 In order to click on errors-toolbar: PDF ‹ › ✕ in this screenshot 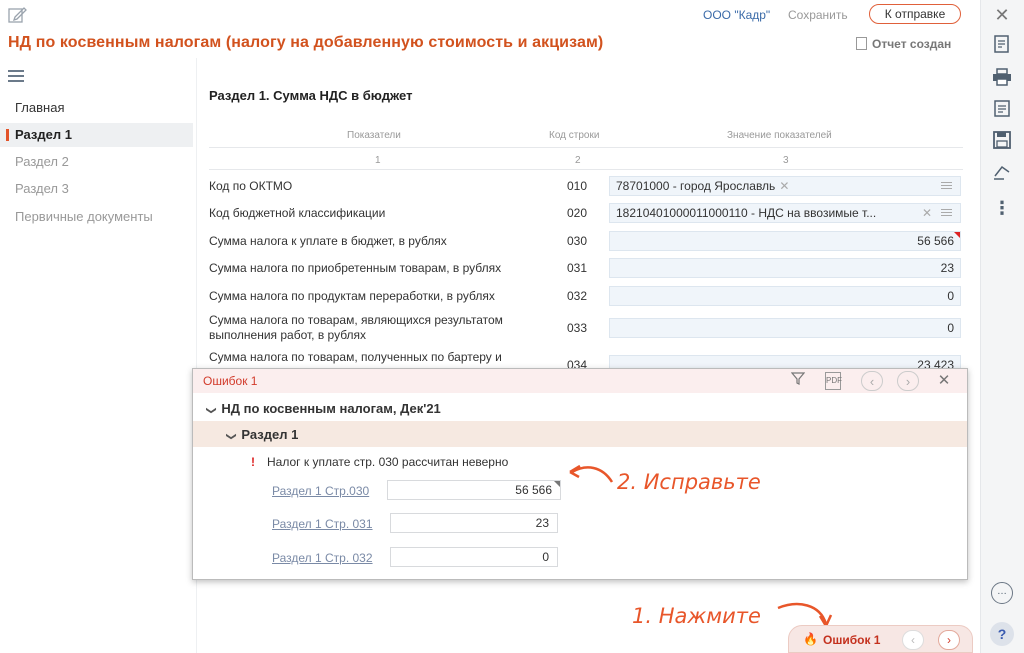, I will do `click(872, 381)`.